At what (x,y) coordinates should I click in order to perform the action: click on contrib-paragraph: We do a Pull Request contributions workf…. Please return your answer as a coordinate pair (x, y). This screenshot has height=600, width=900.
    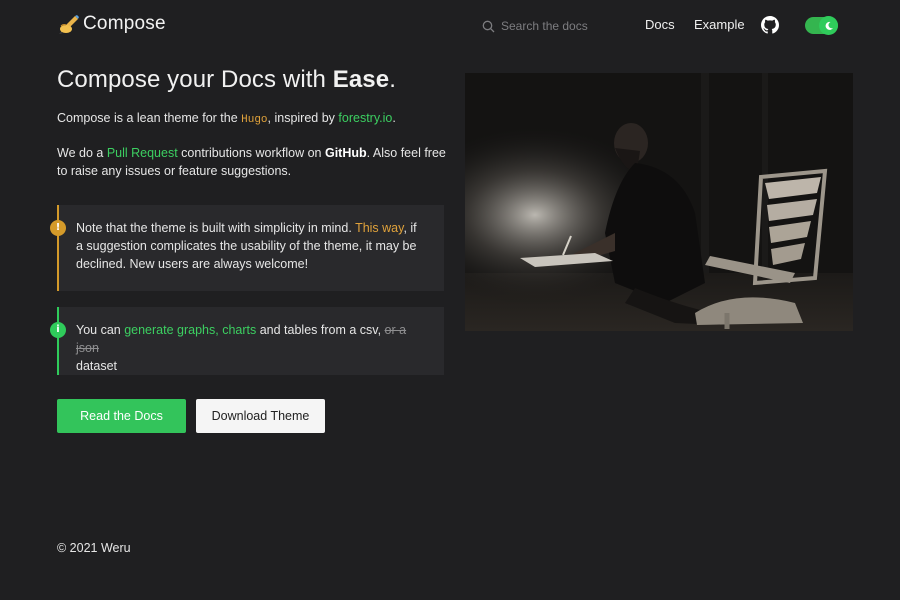
    Looking at the image, I should click on (251, 162).